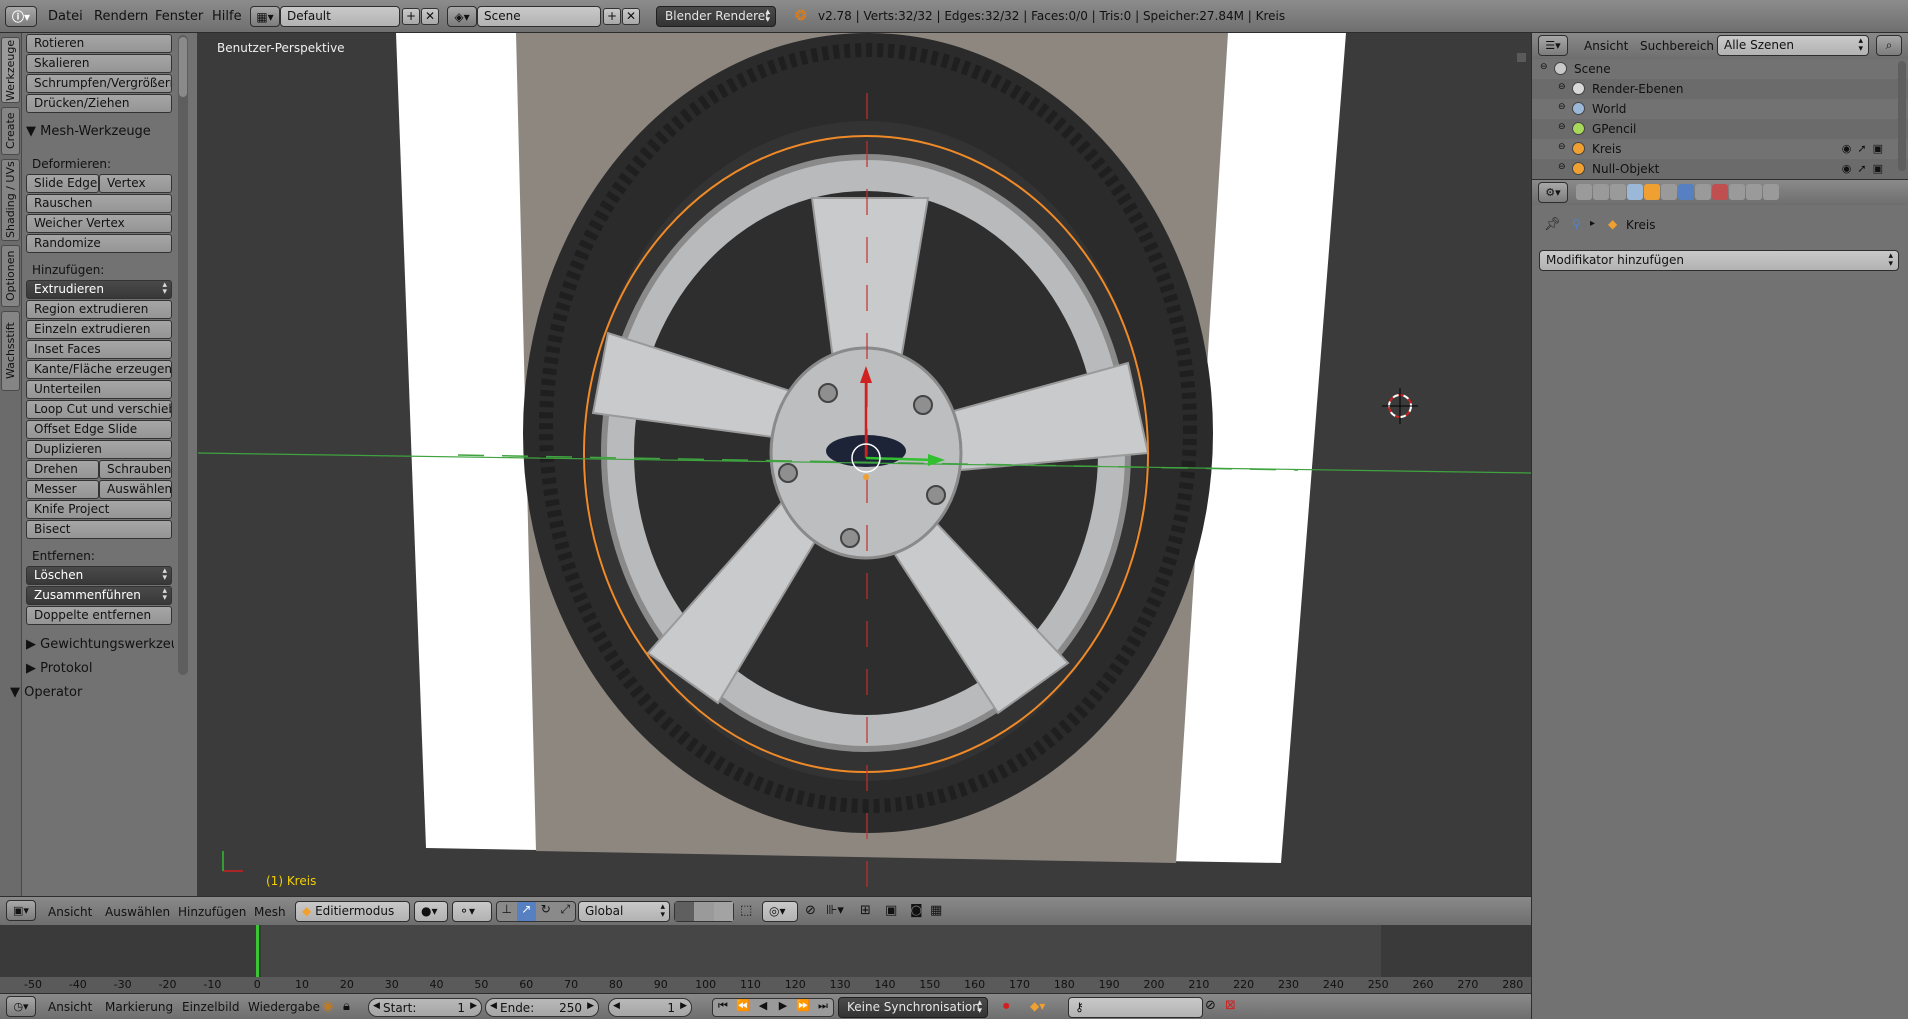 The height and width of the screenshot is (1019, 1908). Describe the element at coordinates (21, 16) in the screenshot. I see `info-editor-type-button: ⓘ▾` at that location.